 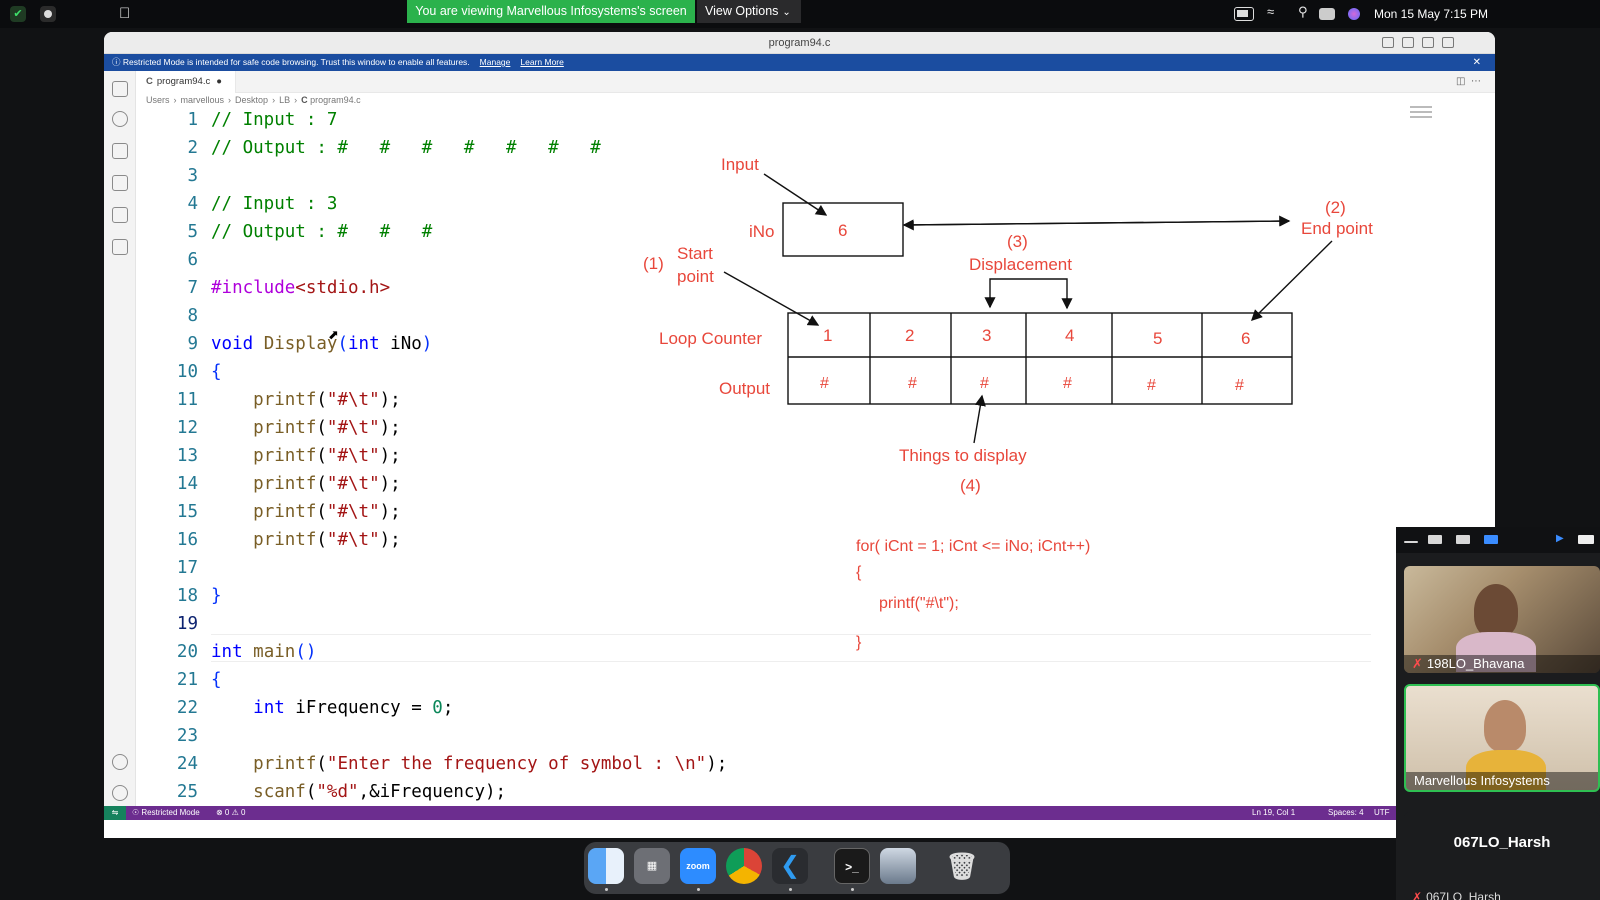 I want to click on things-to-display-number: (4), so click(x=970, y=485).